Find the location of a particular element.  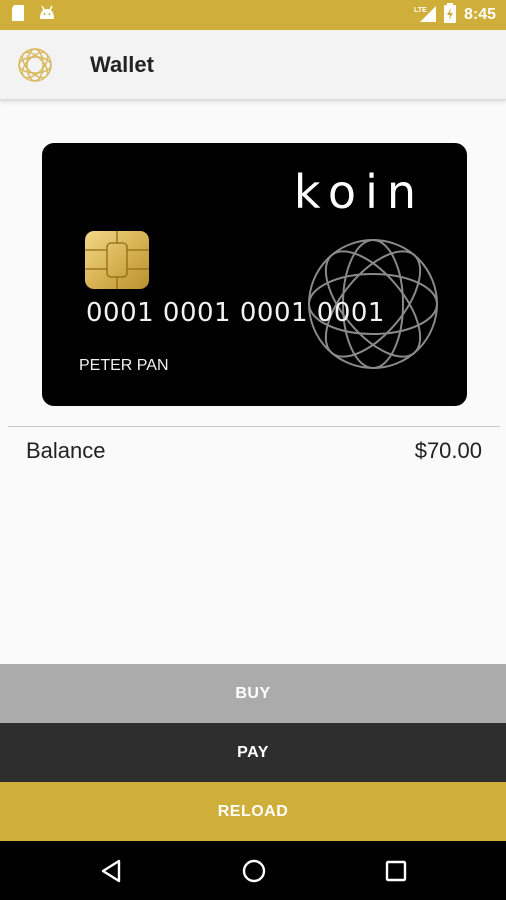

pay-button: PAY is located at coordinates (253, 752).